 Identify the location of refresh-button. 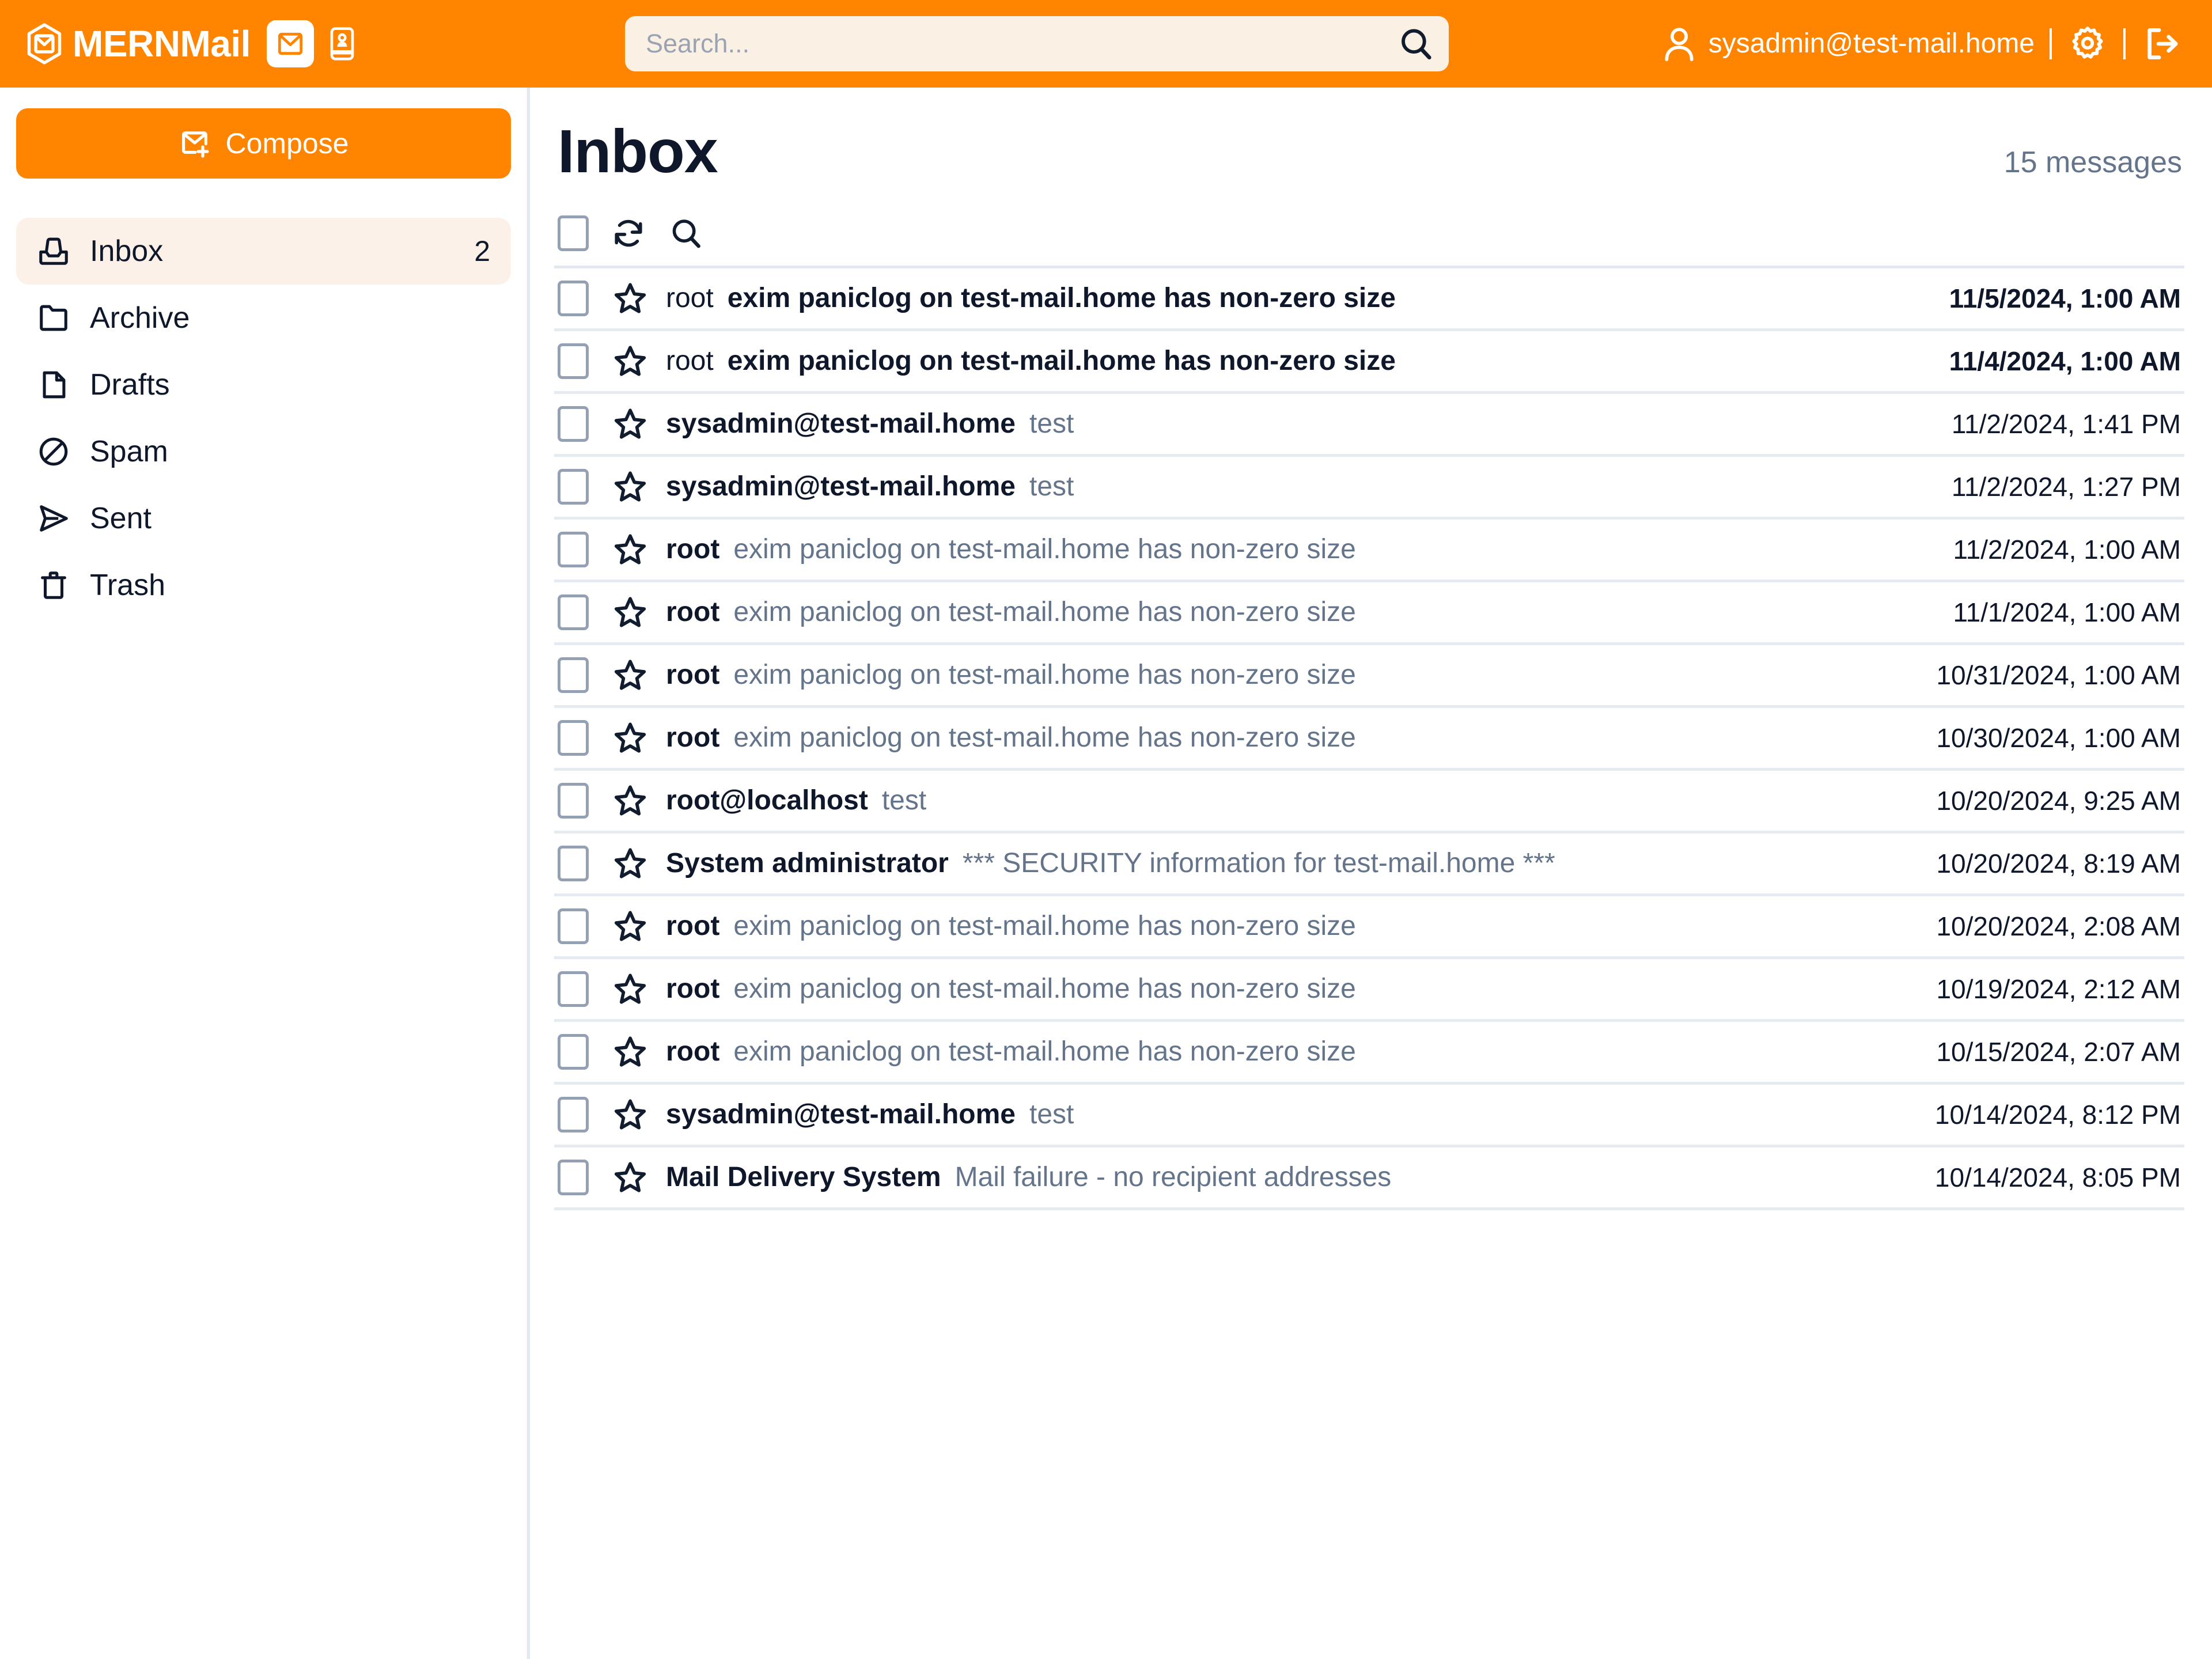
(628, 233).